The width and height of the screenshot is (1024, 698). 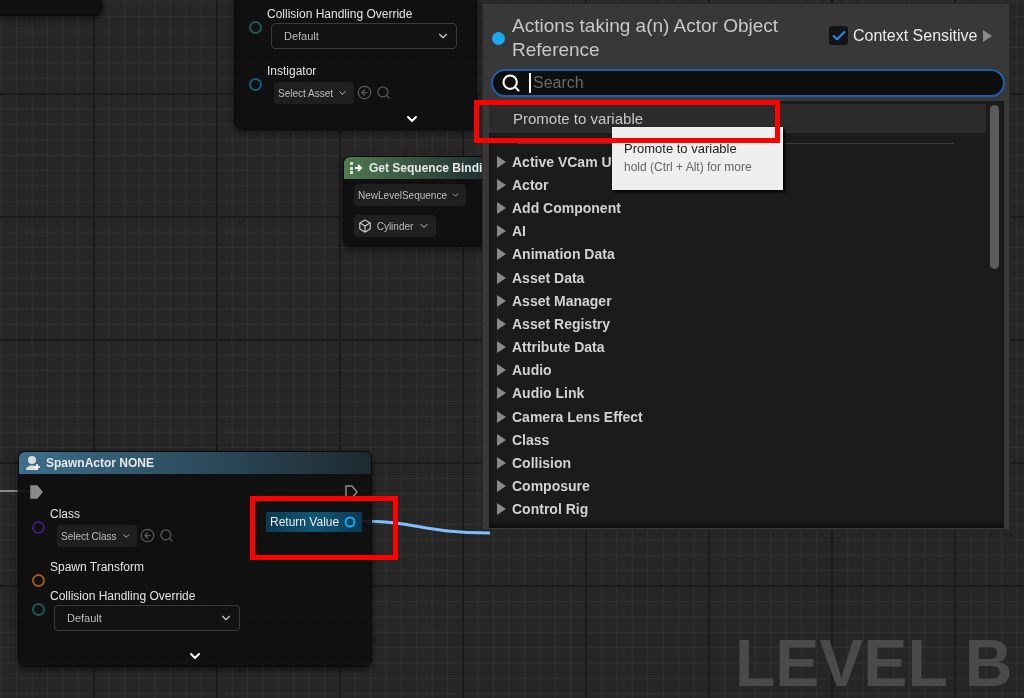 I want to click on node-title: SpawnActor NONE, so click(x=100, y=463).